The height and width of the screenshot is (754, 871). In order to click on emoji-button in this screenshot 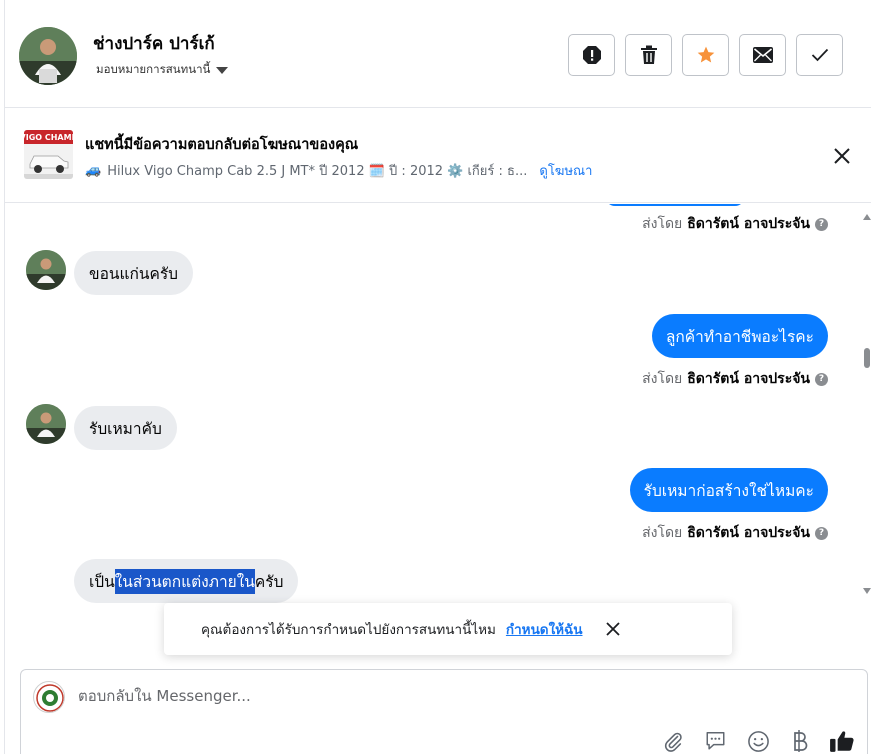, I will do `click(758, 741)`.